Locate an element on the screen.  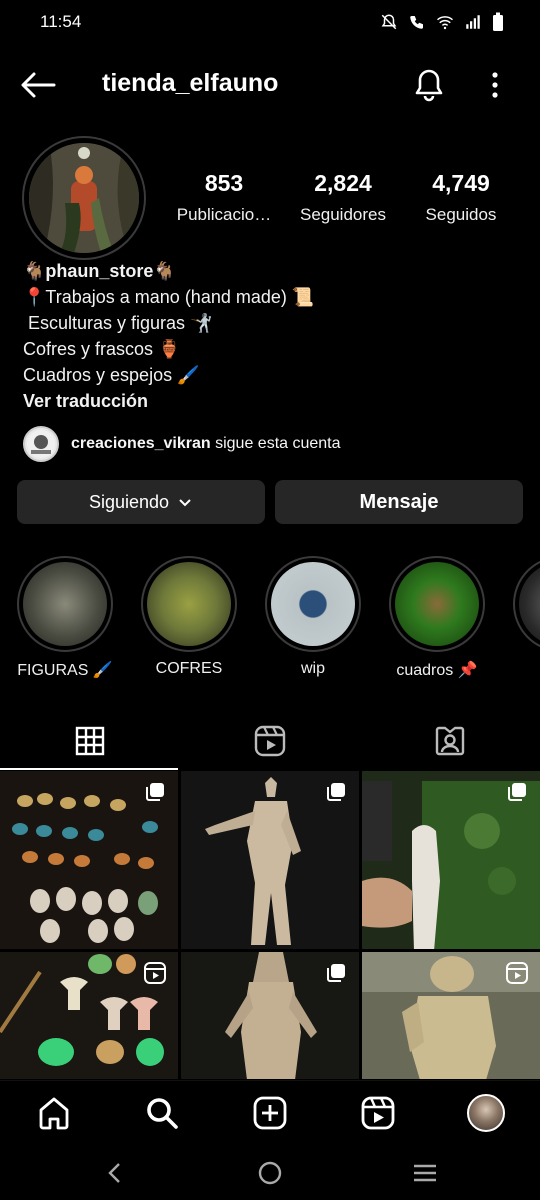
profile-tabs is located at coordinates (270, 741).